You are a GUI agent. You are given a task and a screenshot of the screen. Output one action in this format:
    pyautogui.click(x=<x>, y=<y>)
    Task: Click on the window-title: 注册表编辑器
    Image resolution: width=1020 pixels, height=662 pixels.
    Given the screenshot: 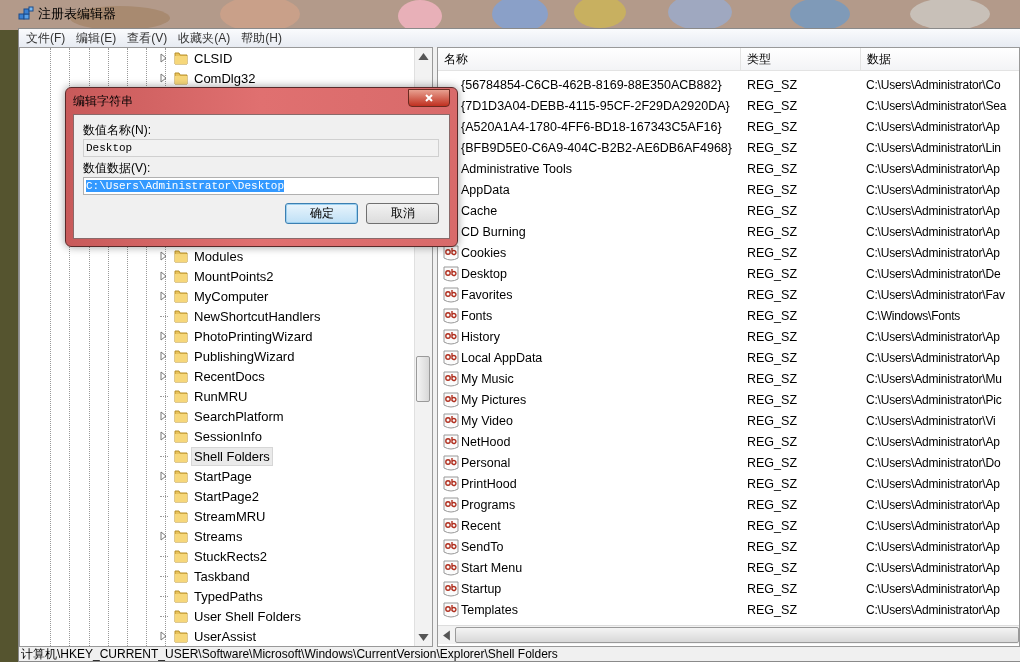 What is the action you would take?
    pyautogui.click(x=77, y=14)
    